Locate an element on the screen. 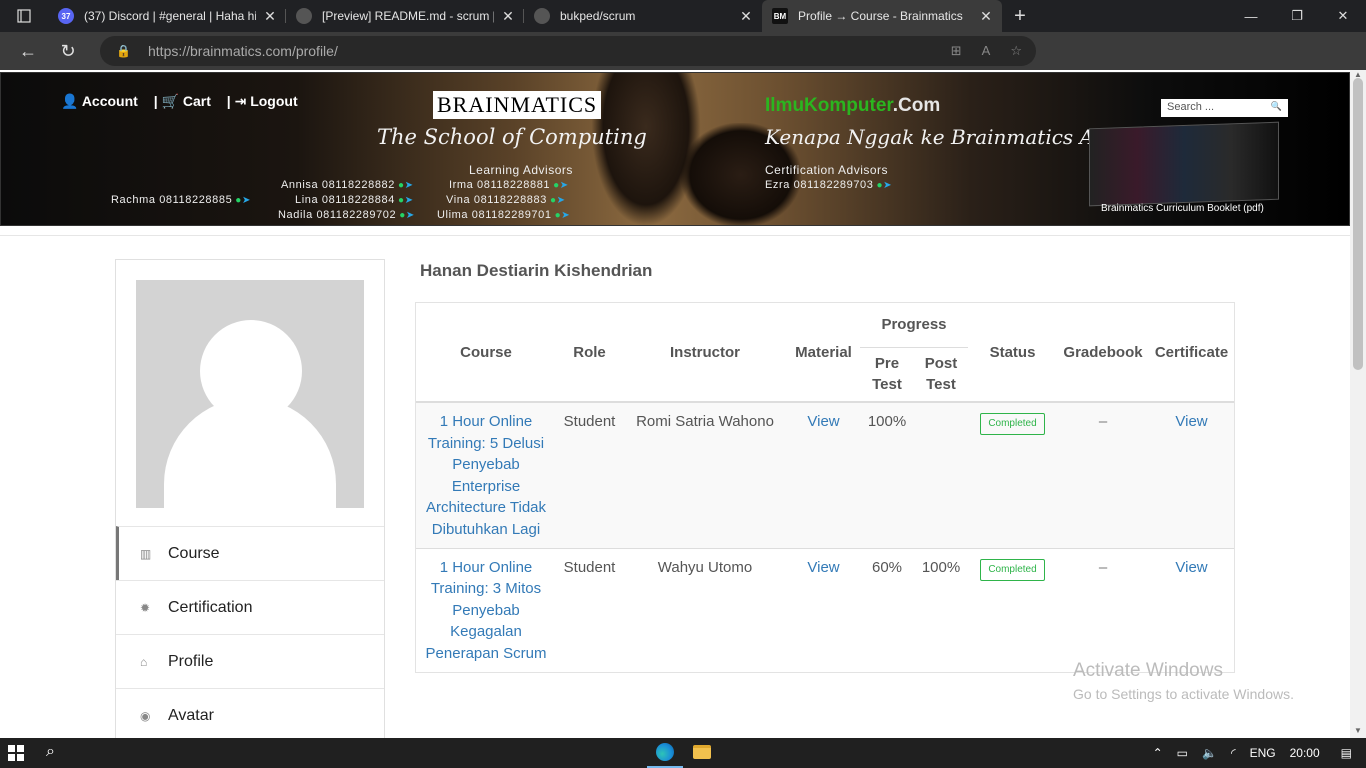  site-search-input: Search ... 🔍 is located at coordinates (1224, 108).